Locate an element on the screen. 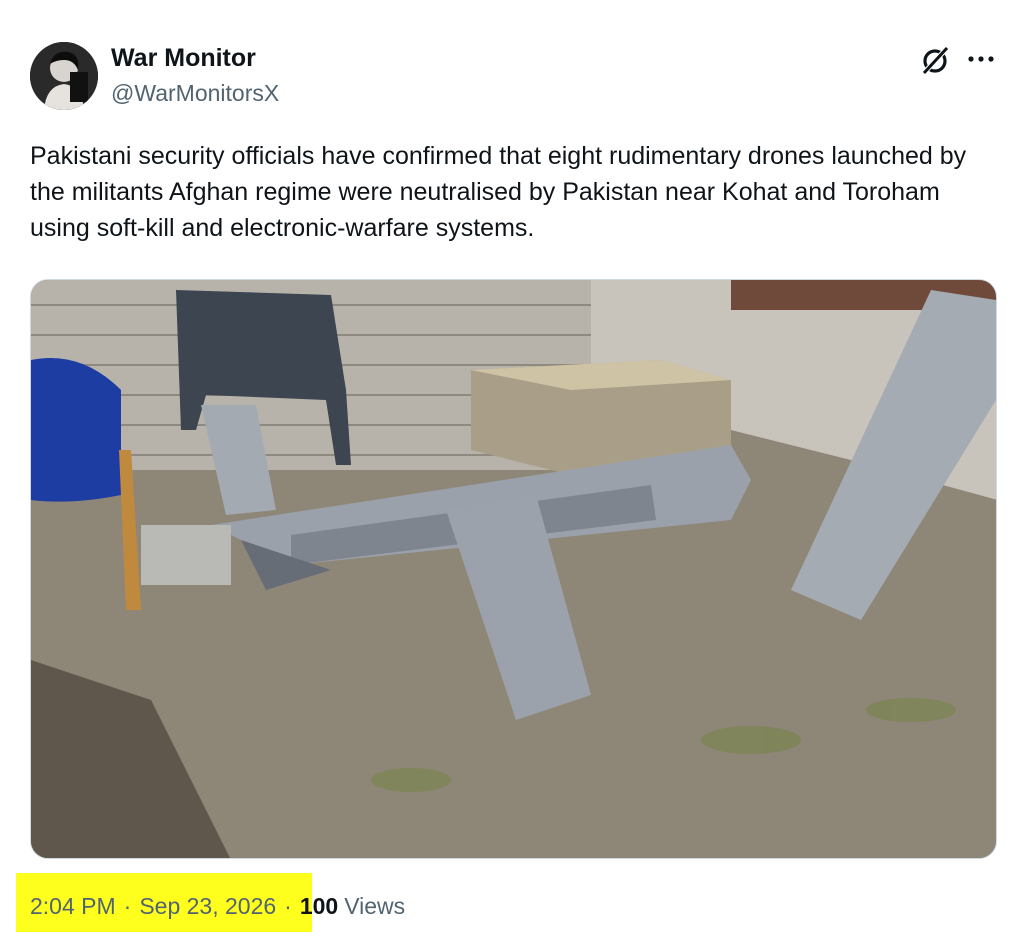 The width and height of the screenshot is (1024, 949). avatar-image is located at coordinates (64, 76).